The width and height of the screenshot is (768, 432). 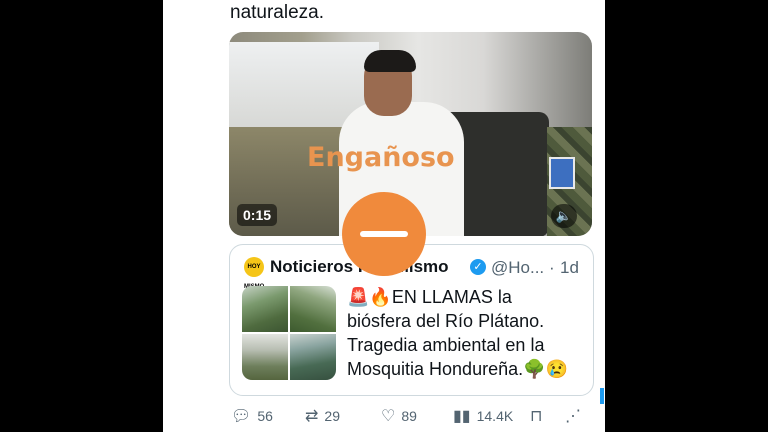 What do you see at coordinates (322, 416) in the screenshot?
I see `retweet-button: ⇄ 29` at bounding box center [322, 416].